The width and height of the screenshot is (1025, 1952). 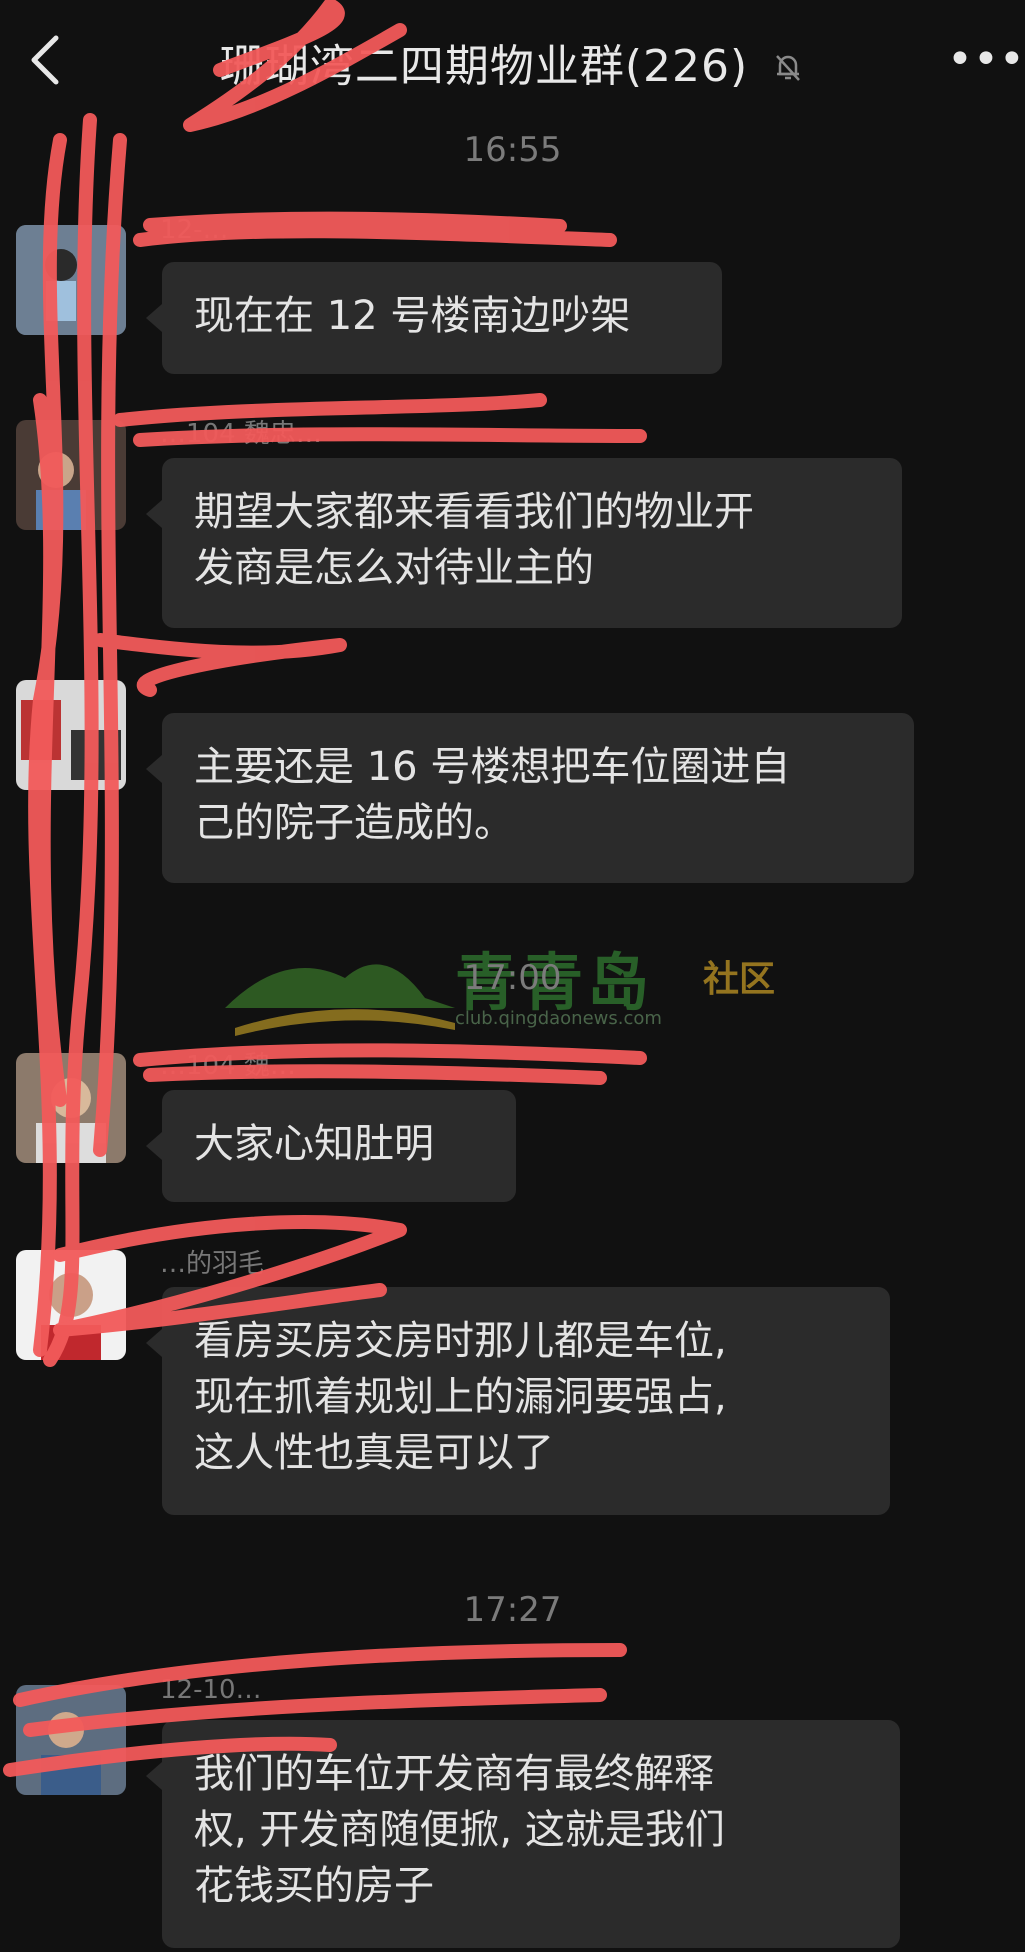 I want to click on chat-header: 珊瑚湾二四期物业群(226) •••, so click(x=512, y=60).